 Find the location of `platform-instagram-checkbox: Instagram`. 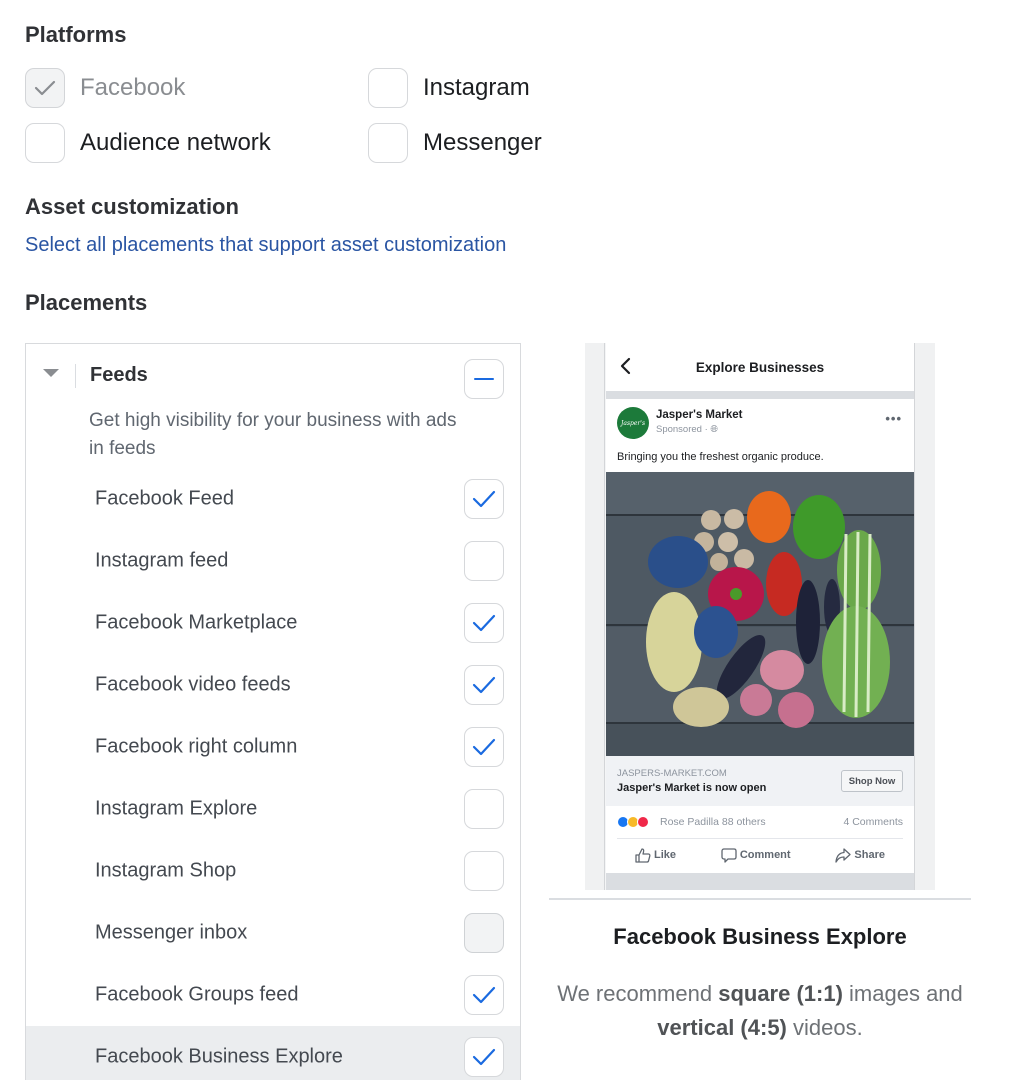

platform-instagram-checkbox: Instagram is located at coordinates (449, 88).